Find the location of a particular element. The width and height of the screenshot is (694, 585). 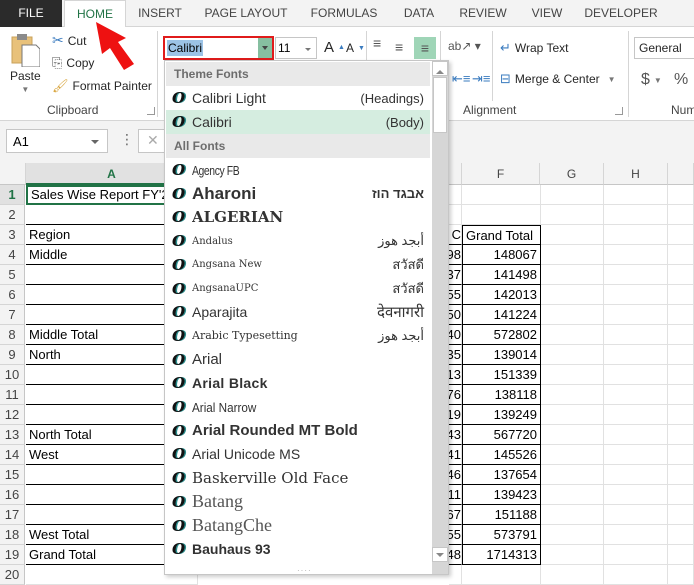

increase-indent-button: ⇥≡ is located at coordinates (481, 79).